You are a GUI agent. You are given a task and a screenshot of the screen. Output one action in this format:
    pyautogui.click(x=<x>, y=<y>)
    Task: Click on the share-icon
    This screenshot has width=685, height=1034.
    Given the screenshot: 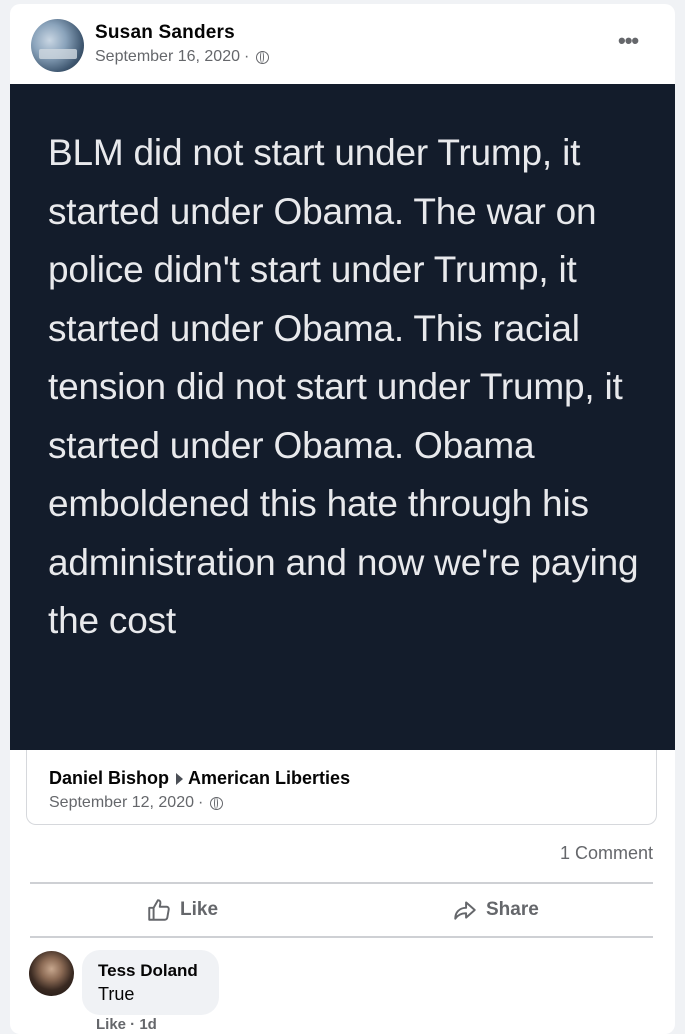 What is the action you would take?
    pyautogui.click(x=465, y=910)
    